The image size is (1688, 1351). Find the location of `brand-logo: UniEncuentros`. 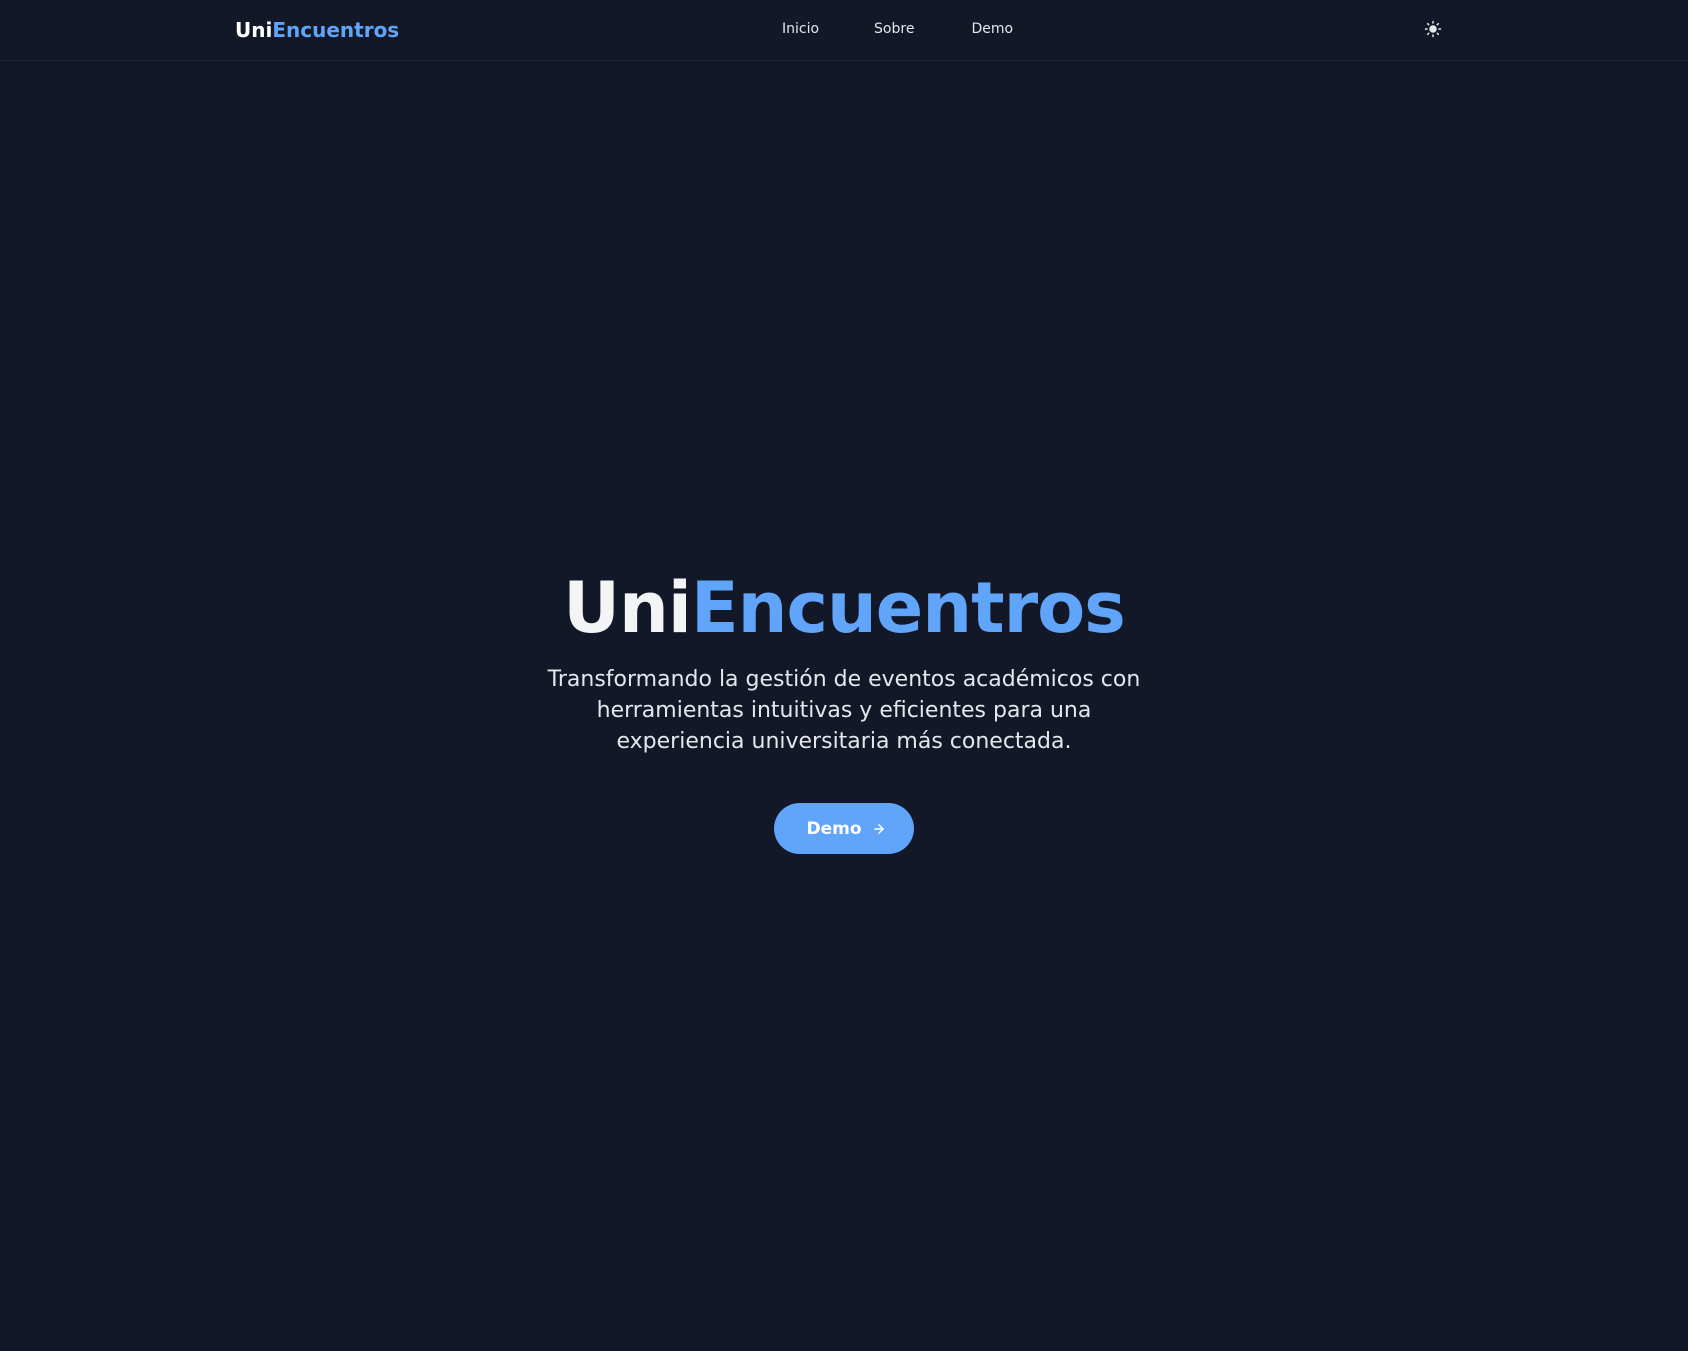

brand-logo: UniEncuentros is located at coordinates (317, 30).